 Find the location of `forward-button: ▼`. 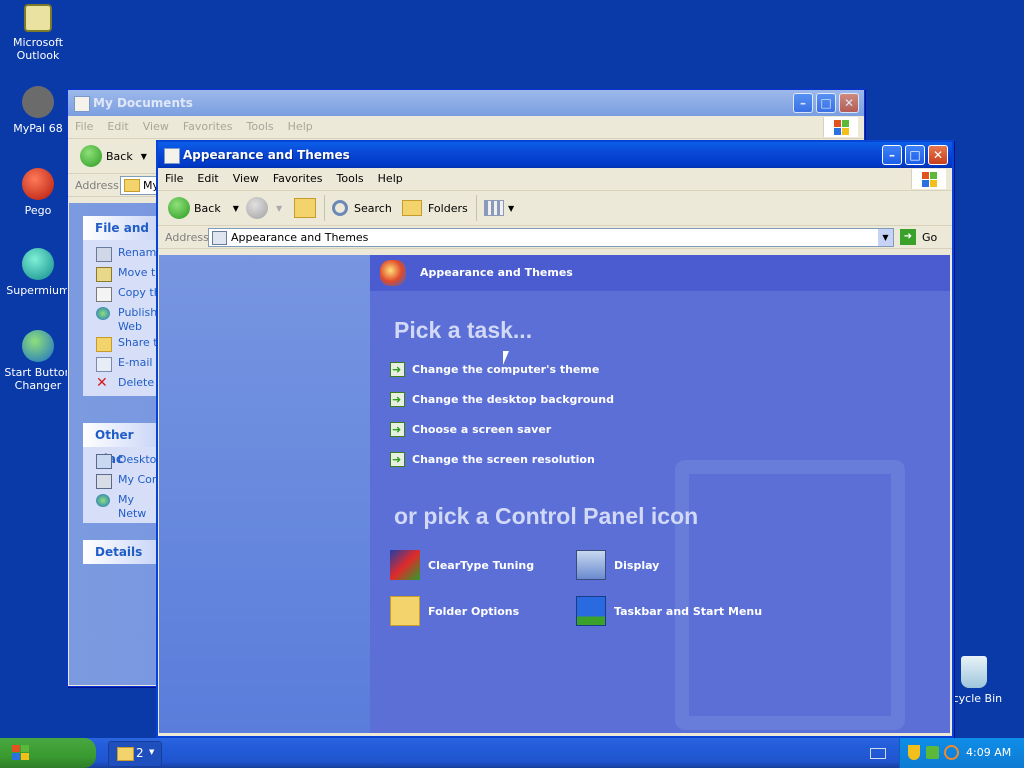

forward-button: ▼ is located at coordinates (264, 208).